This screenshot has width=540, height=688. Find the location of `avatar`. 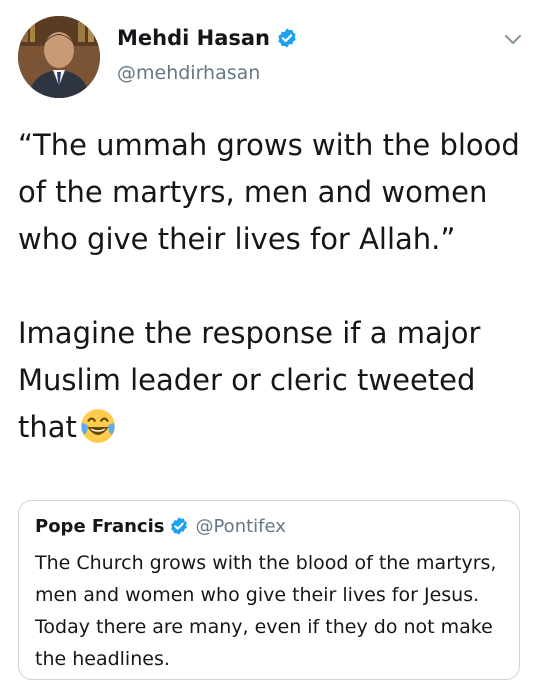

avatar is located at coordinates (59, 57).